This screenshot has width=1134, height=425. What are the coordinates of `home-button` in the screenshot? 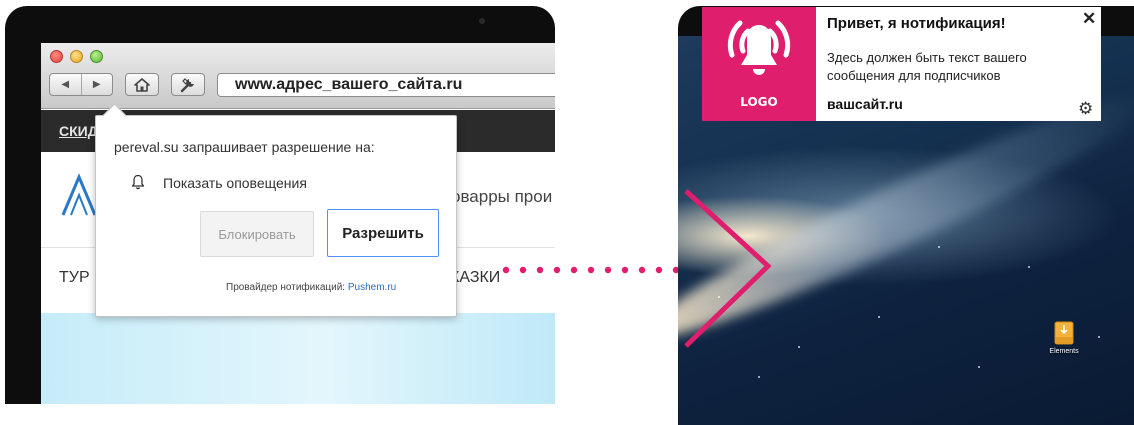 It's located at (142, 84).